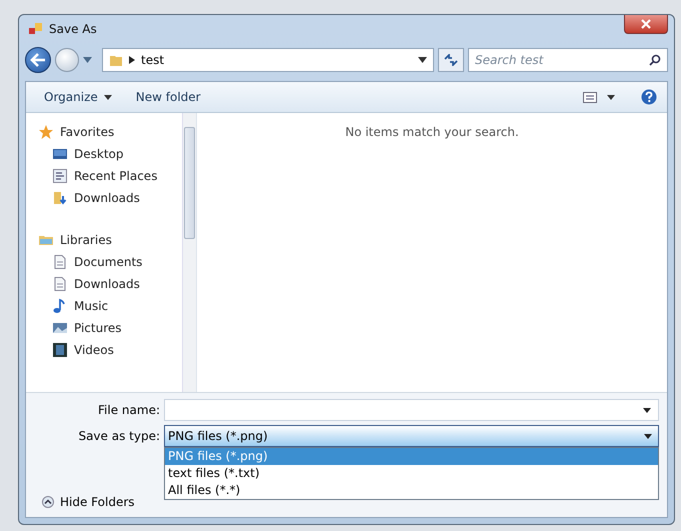 This screenshot has width=681, height=531. What do you see at coordinates (411, 490) in the screenshot?
I see `dropdown-option: All files (*.*)` at bounding box center [411, 490].